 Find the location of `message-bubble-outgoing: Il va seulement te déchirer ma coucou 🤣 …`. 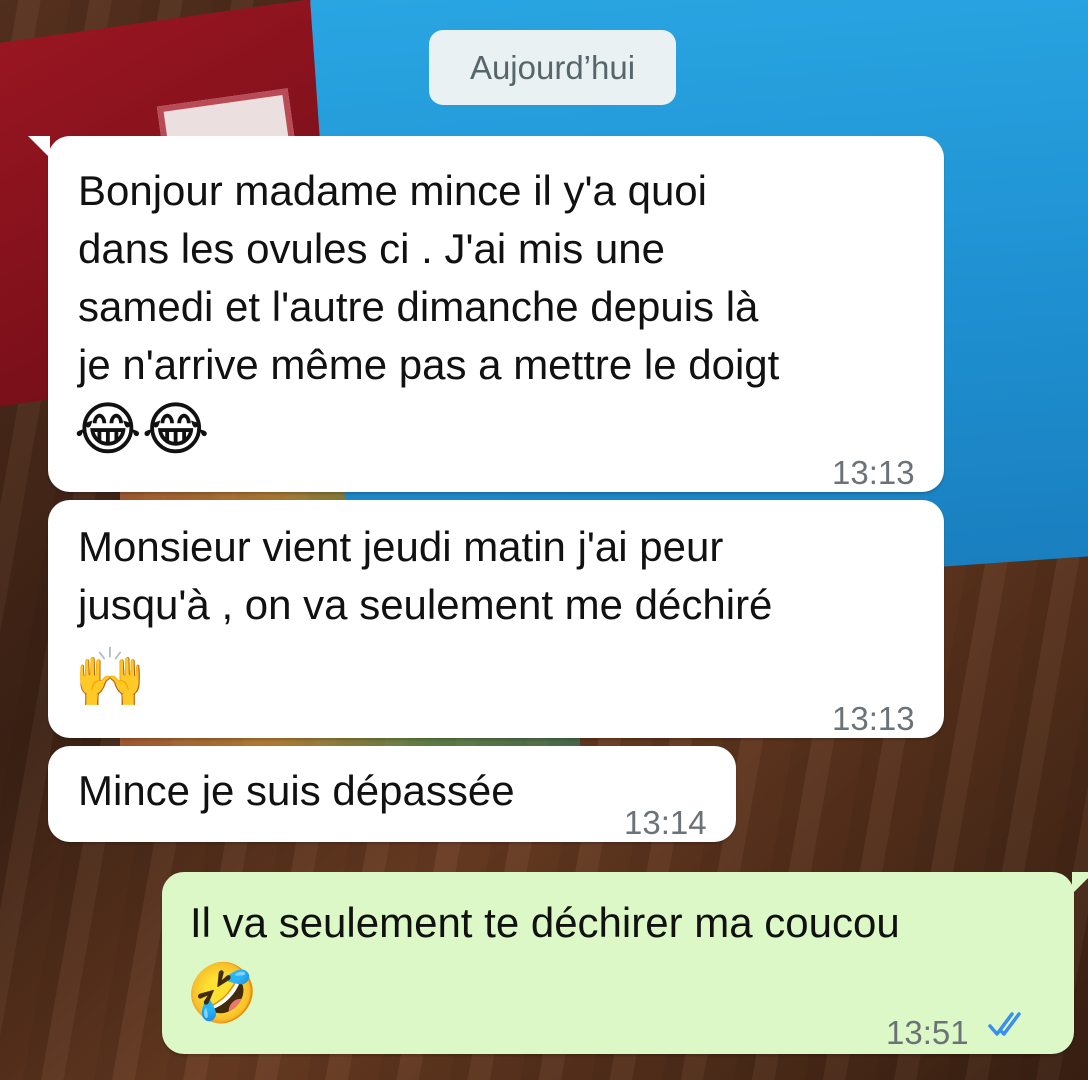

message-bubble-outgoing: Il va seulement te déchirer ma coucou 🤣 … is located at coordinates (625, 963).